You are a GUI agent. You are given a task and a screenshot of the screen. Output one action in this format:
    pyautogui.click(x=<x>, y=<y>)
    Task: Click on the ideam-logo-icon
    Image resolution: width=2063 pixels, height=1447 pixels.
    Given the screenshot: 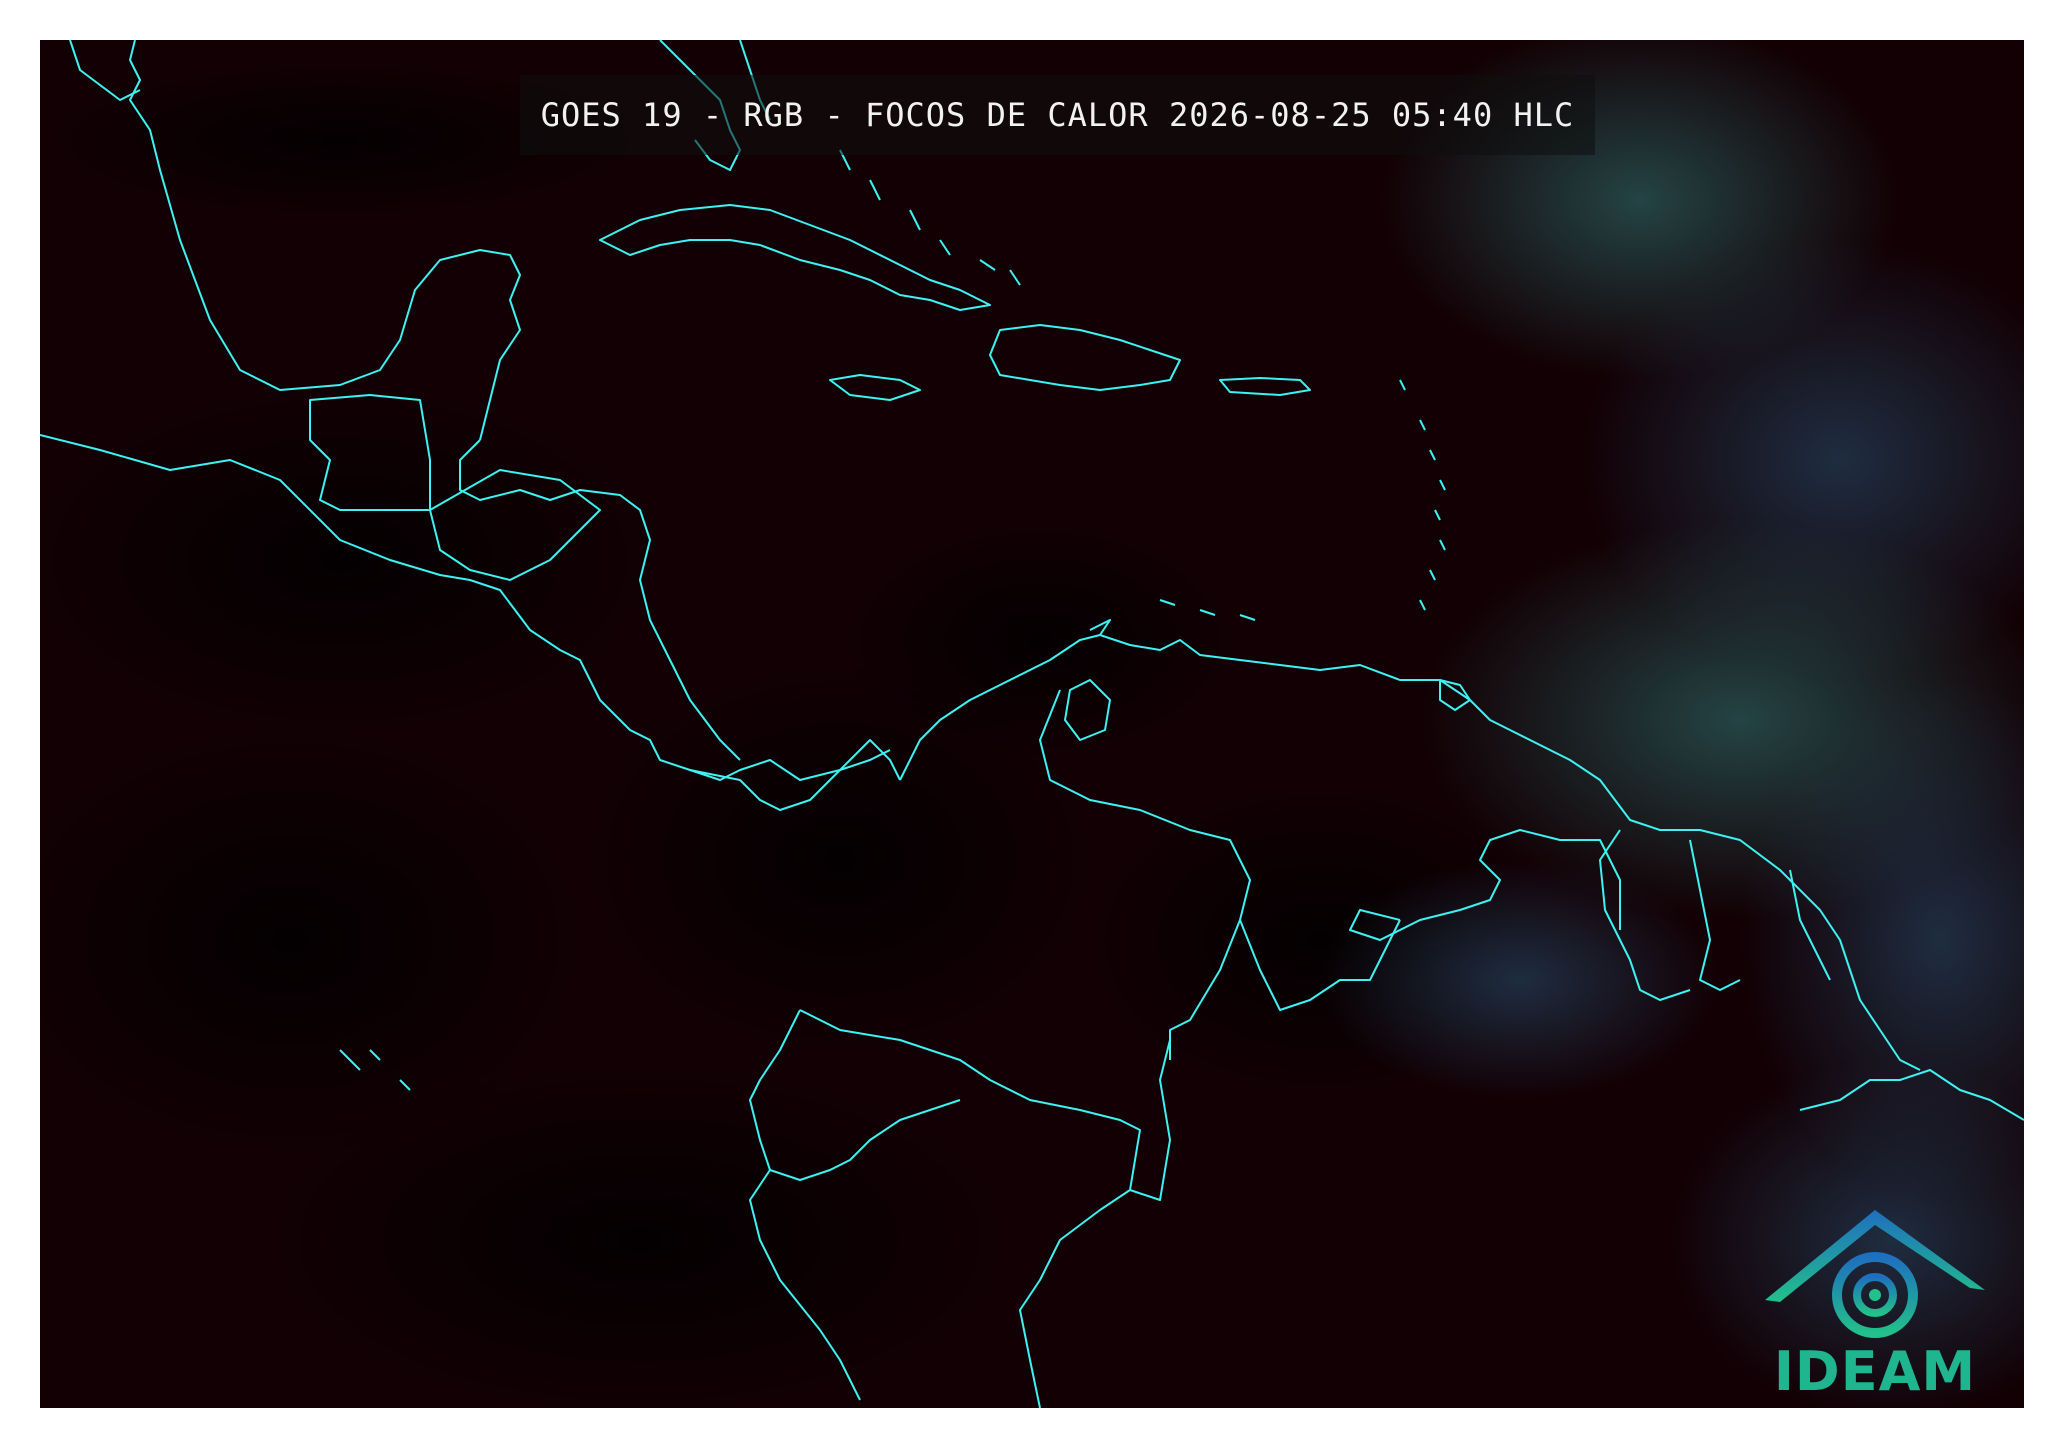 What is the action you would take?
    pyautogui.click(x=1875, y=1274)
    